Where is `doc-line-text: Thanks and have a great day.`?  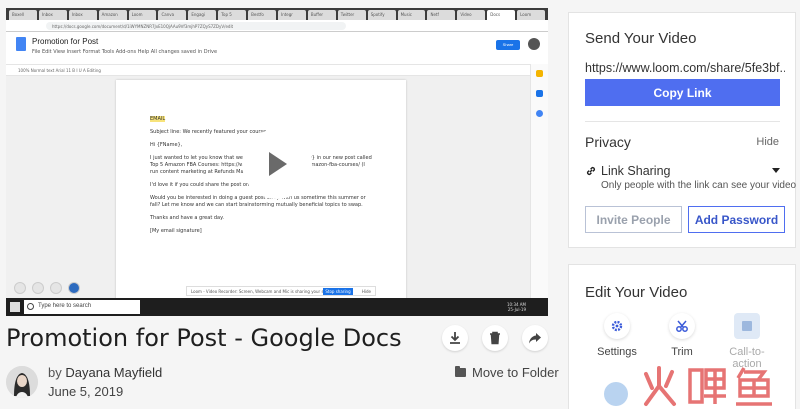
doc-line-text: Thanks and have a great day. is located at coordinates (187, 218).